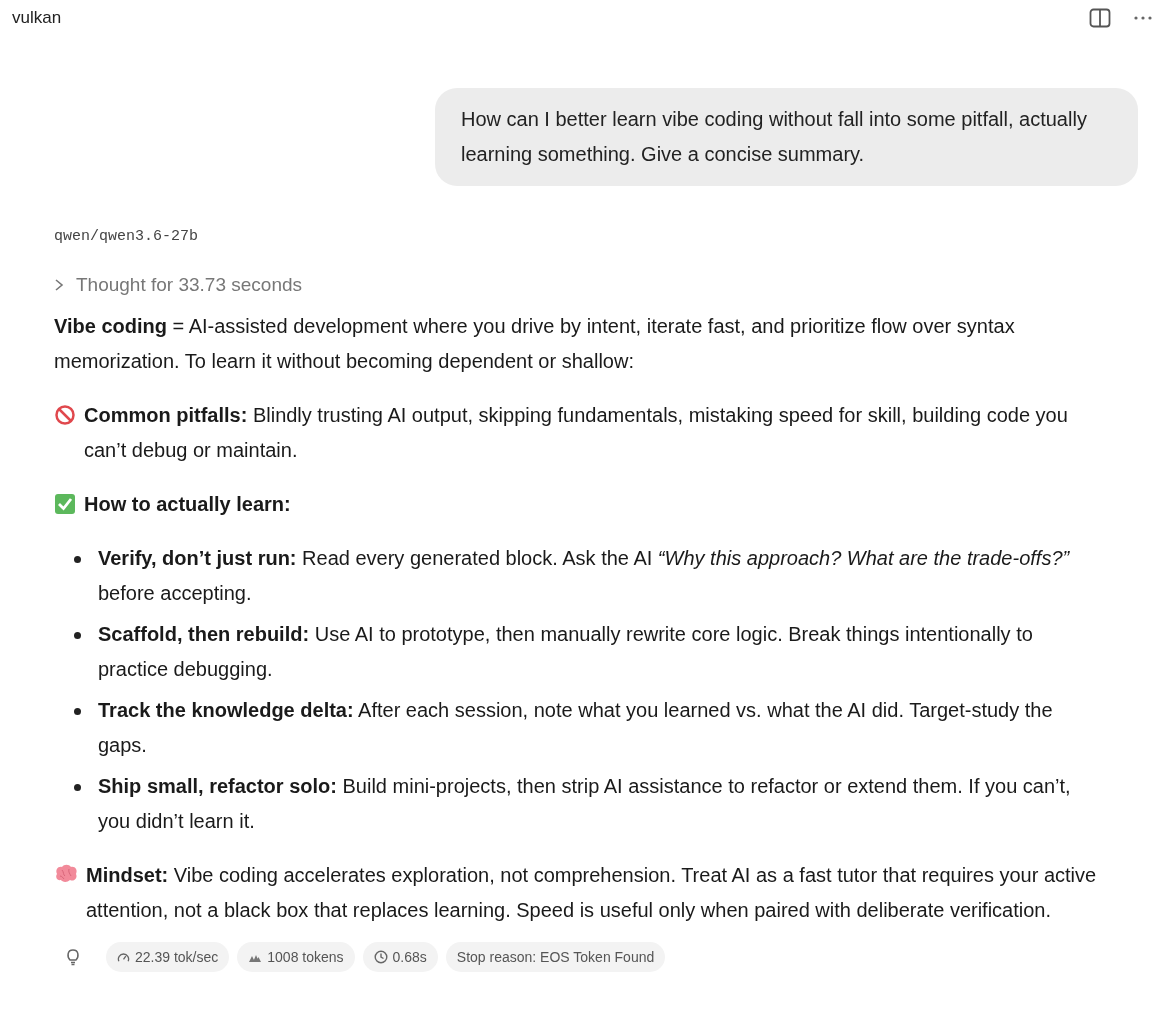 The image size is (1167, 1033). I want to click on stat-label: 0.68s, so click(409, 957).